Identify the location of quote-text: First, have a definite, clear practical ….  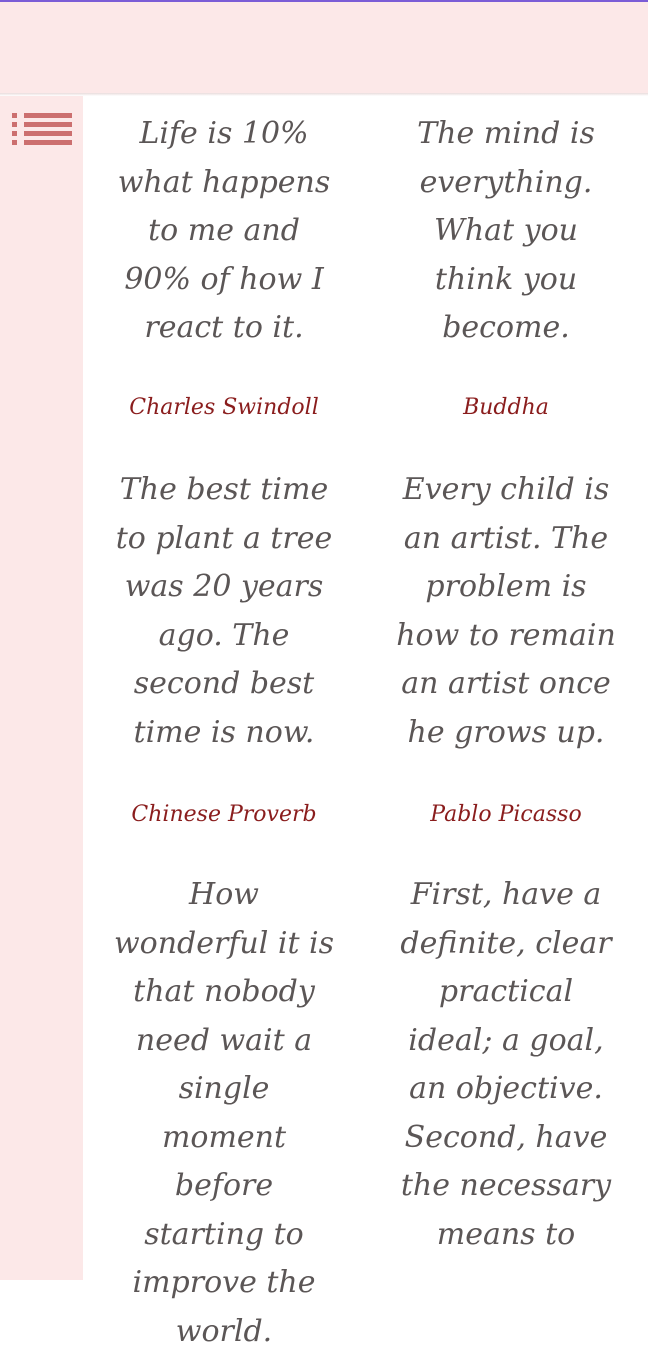
(506, 1064).